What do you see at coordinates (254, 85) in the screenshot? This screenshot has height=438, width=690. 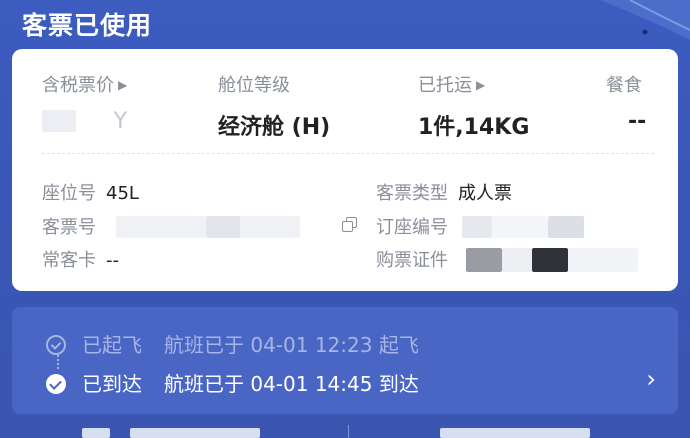 I see `cabin-class-label: 舱位等级` at bounding box center [254, 85].